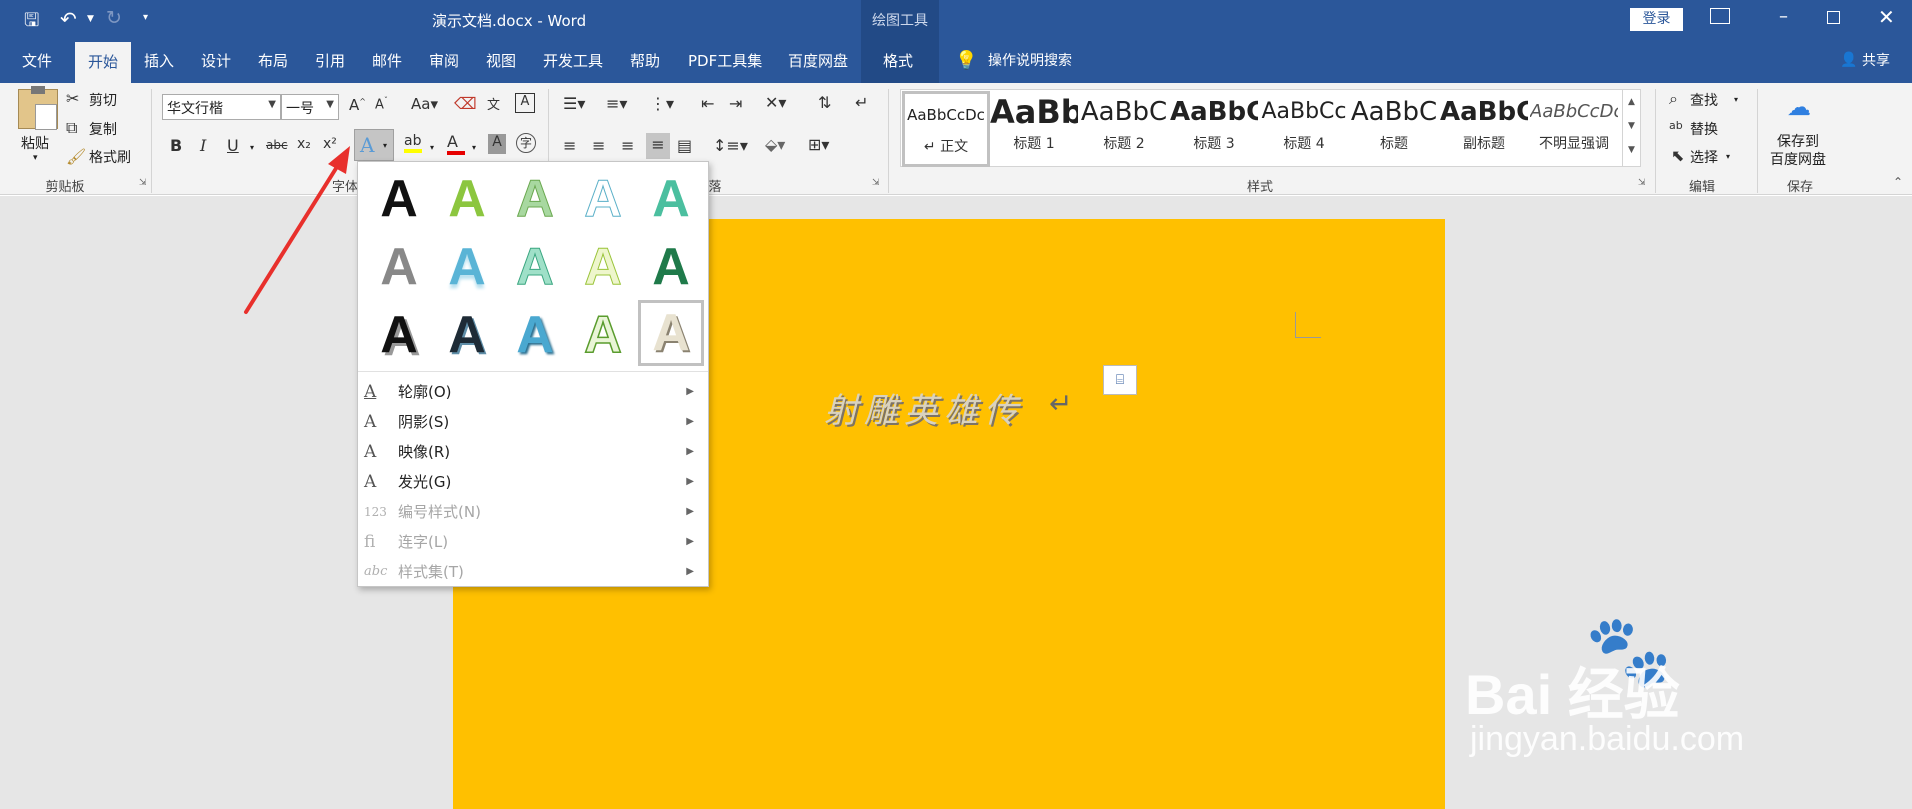 The width and height of the screenshot is (1912, 809). What do you see at coordinates (616, 103) in the screenshot?
I see `numbering-icon: ≡▾` at bounding box center [616, 103].